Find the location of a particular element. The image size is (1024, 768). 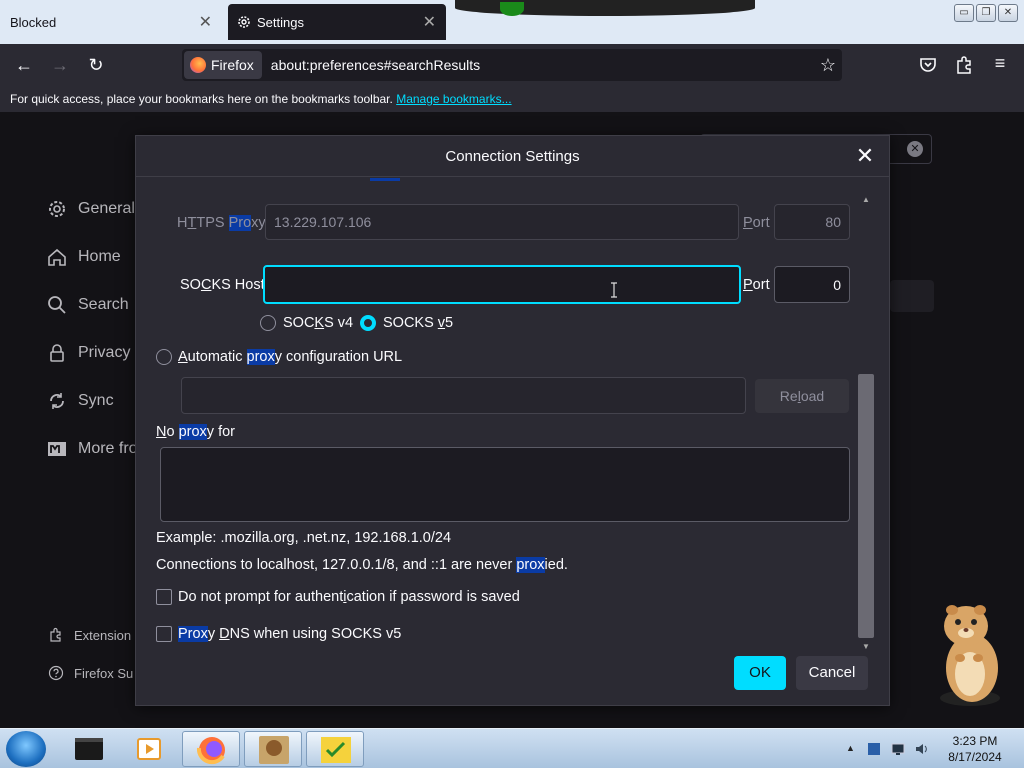

sidebar-item-home: Home is located at coordinates (83, 257).